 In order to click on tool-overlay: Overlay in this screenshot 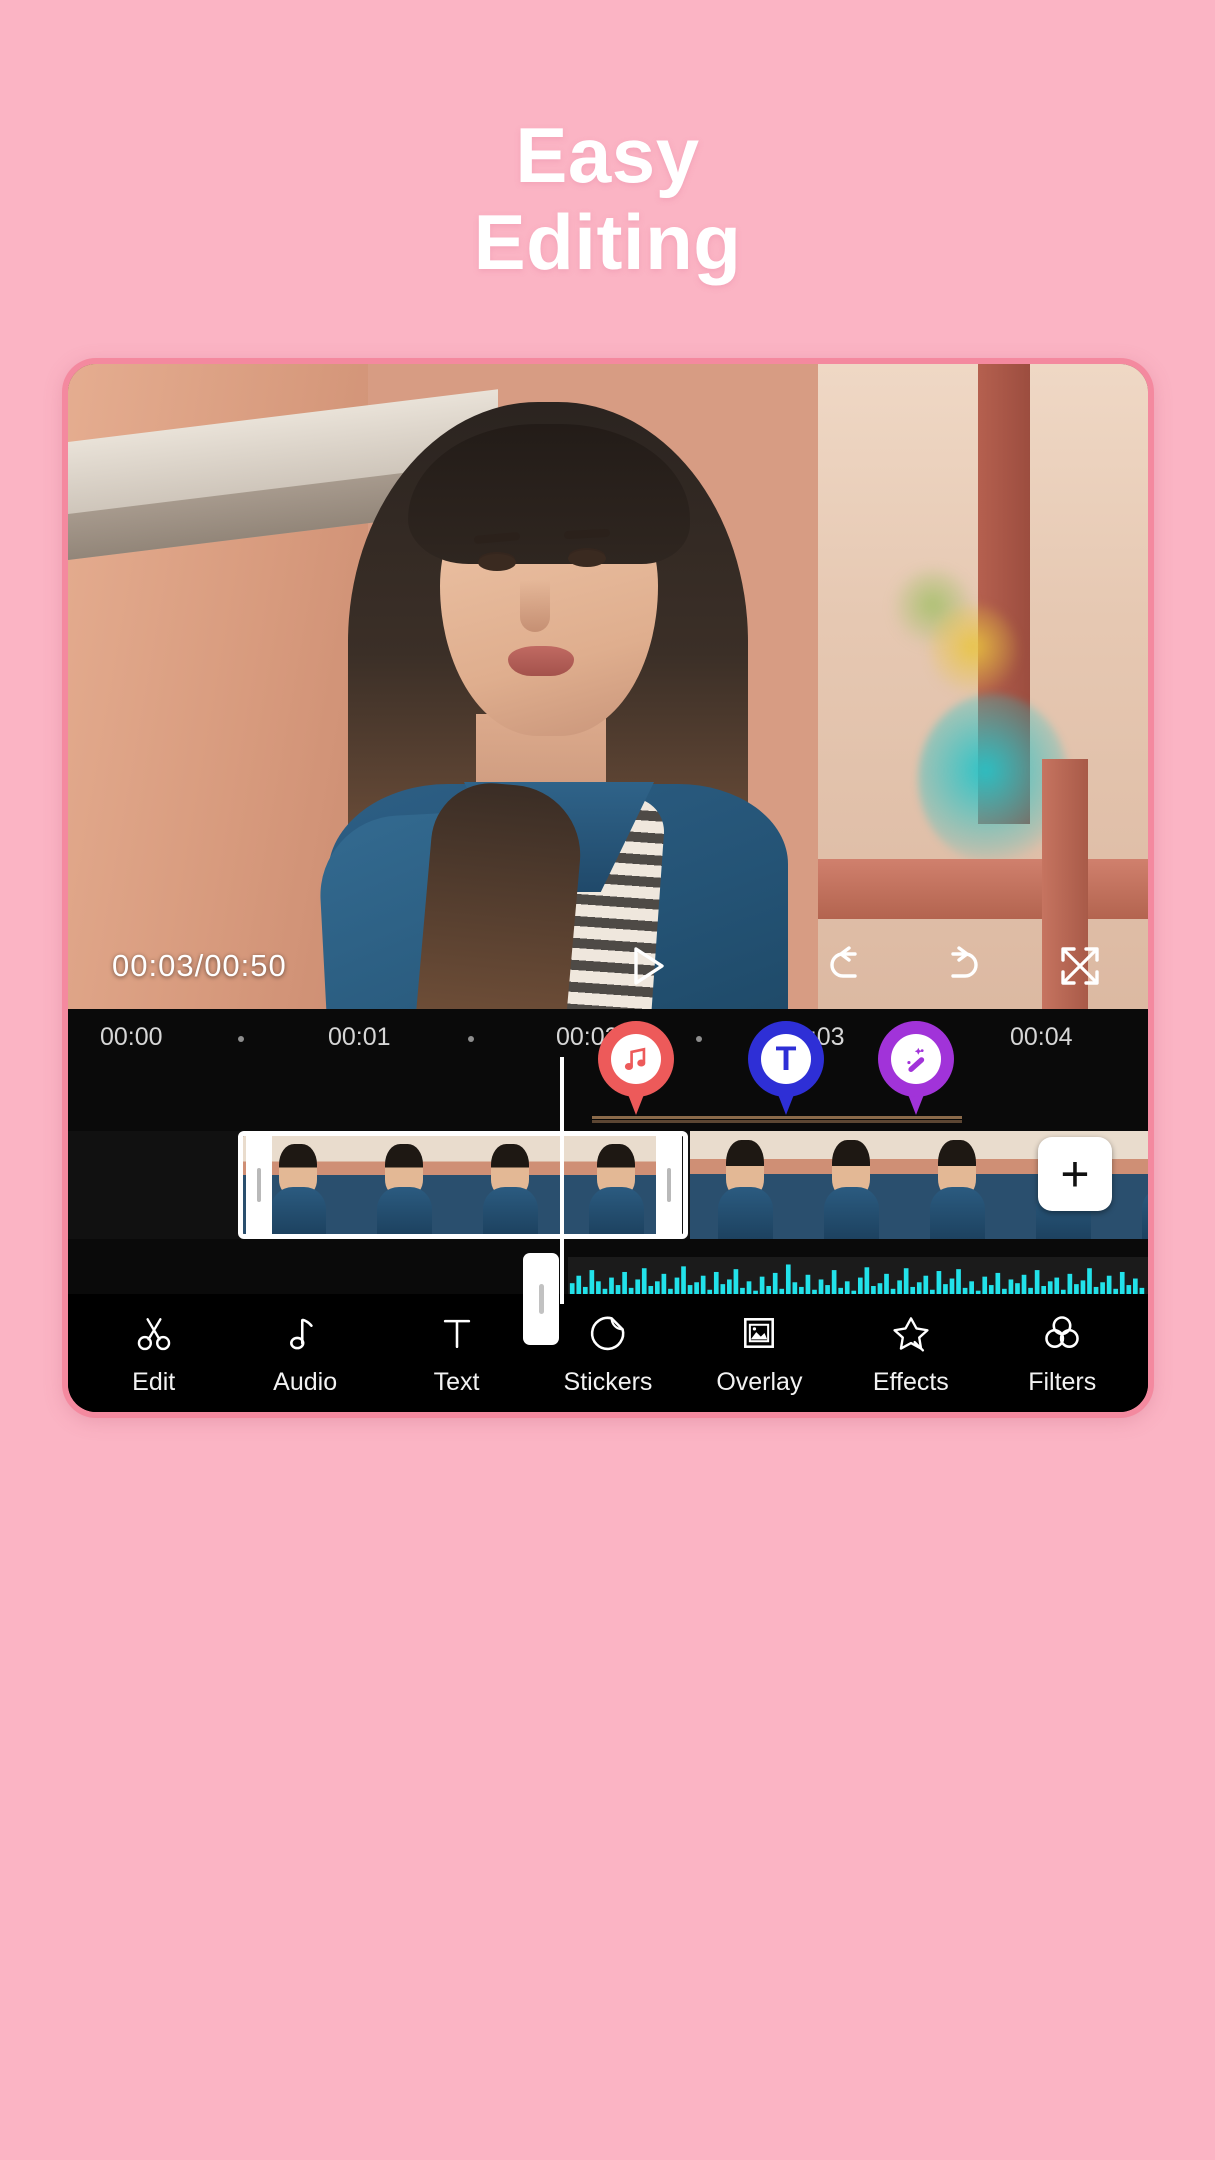, I will do `click(759, 1353)`.